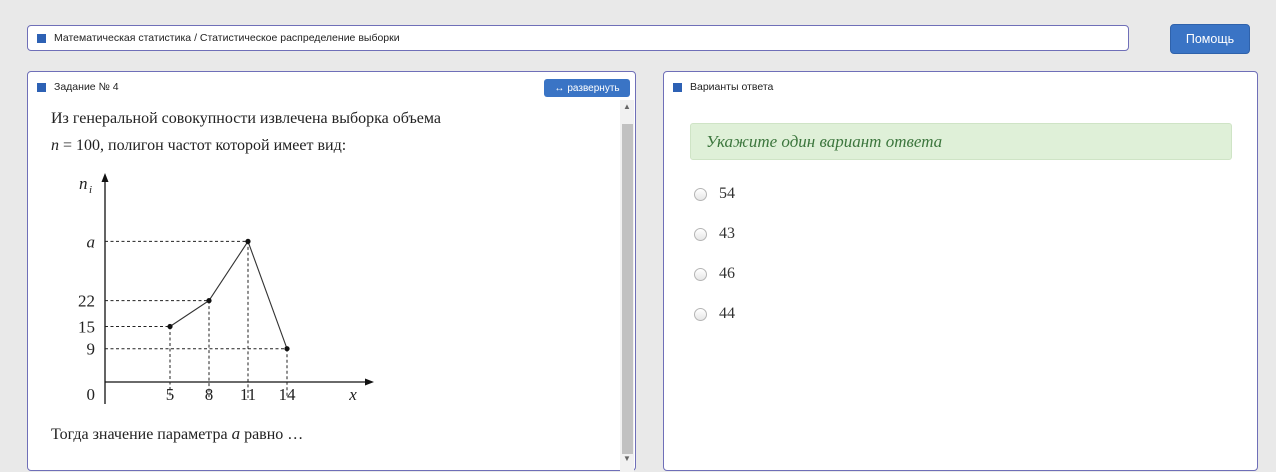 Image resolution: width=1276 pixels, height=472 pixels. I want to click on answer-option: 46, so click(714, 274).